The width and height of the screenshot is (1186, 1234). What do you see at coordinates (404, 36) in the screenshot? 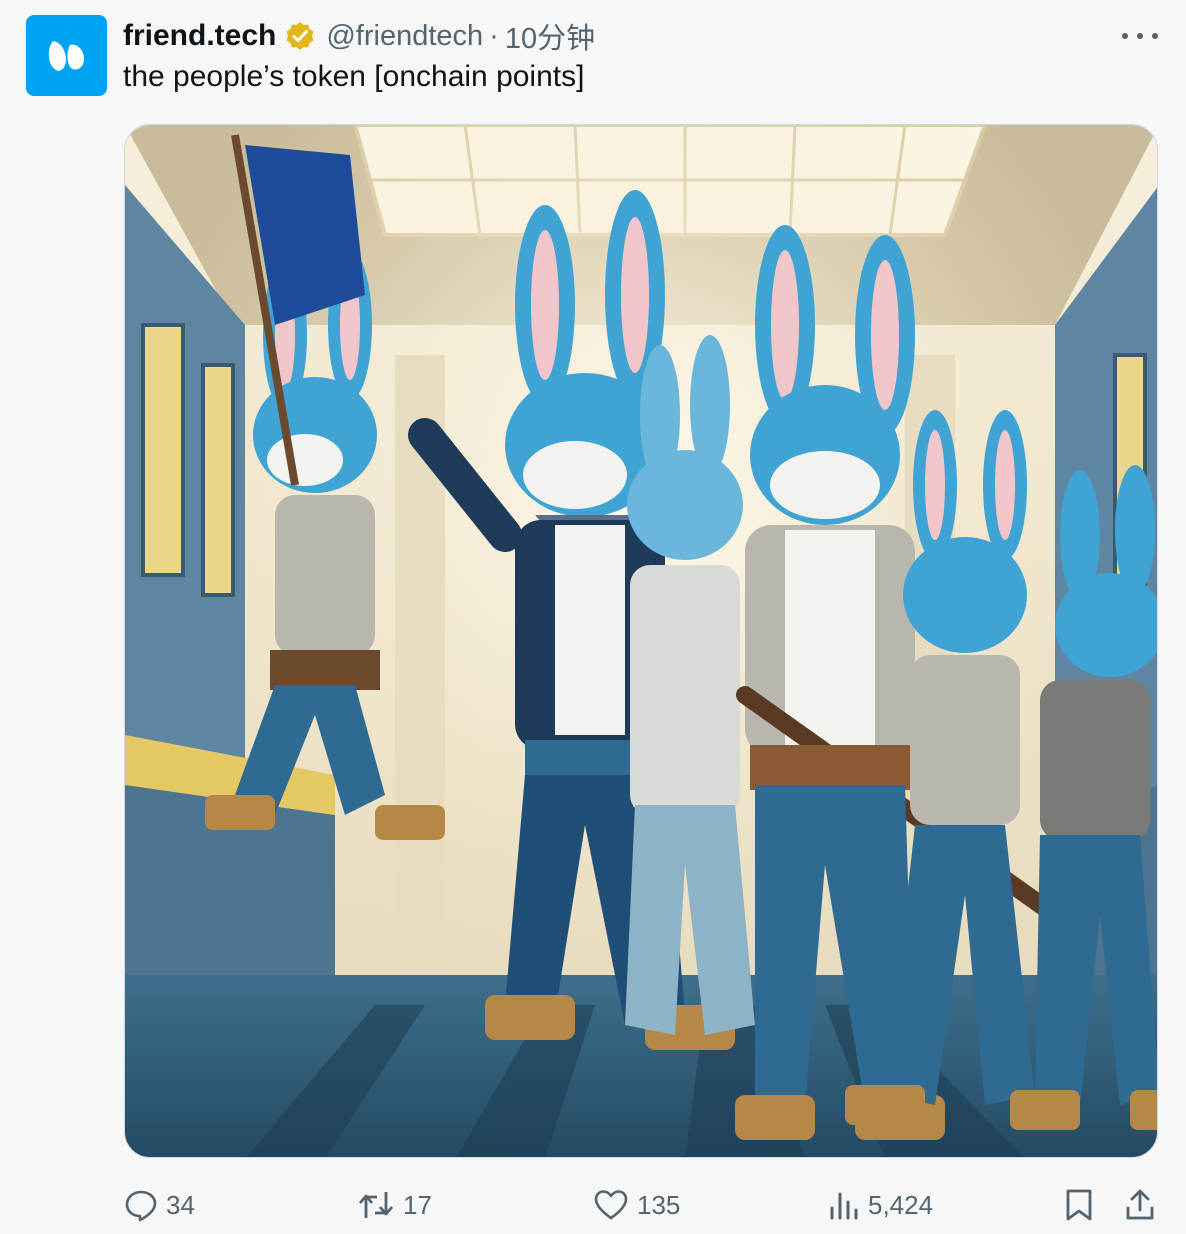
I see `author-handle: @friendtech` at bounding box center [404, 36].